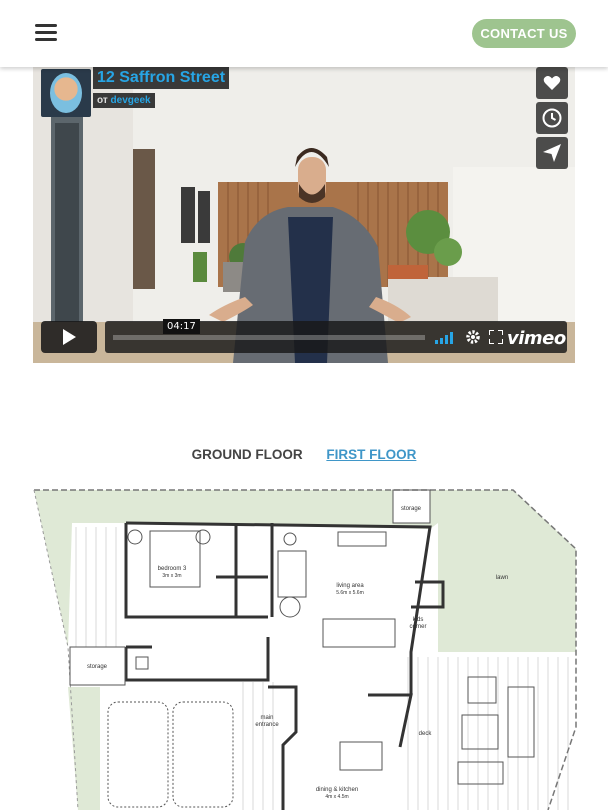  I want to click on video-title: 12 Saffron Street, so click(161, 78).